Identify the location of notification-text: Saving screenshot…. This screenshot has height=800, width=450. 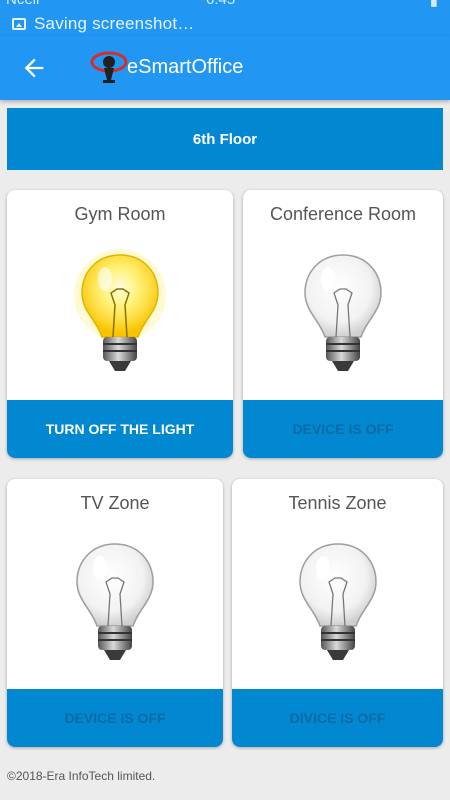
(114, 23).